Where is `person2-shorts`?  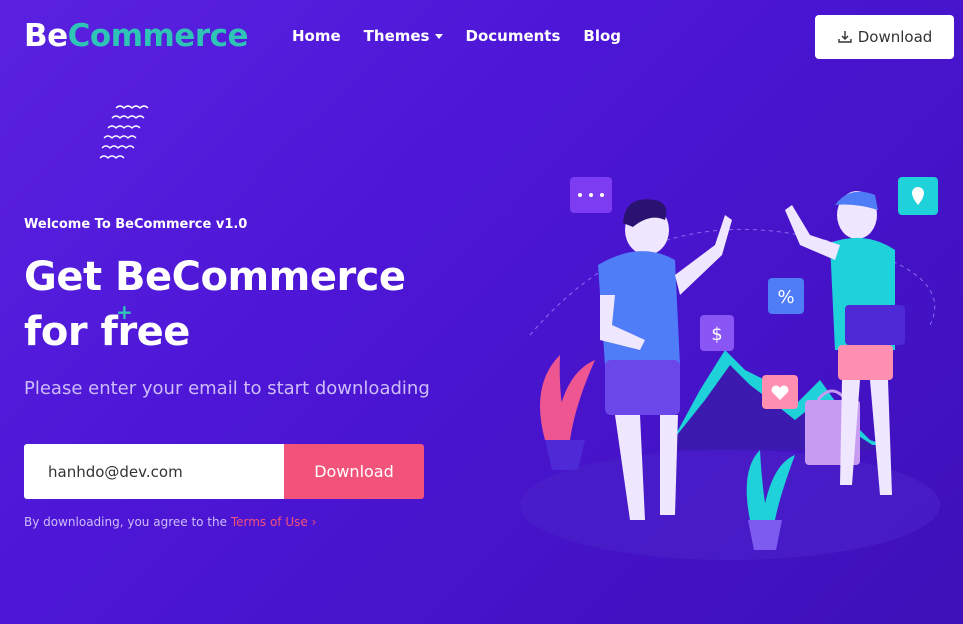 person2-shorts is located at coordinates (865, 362).